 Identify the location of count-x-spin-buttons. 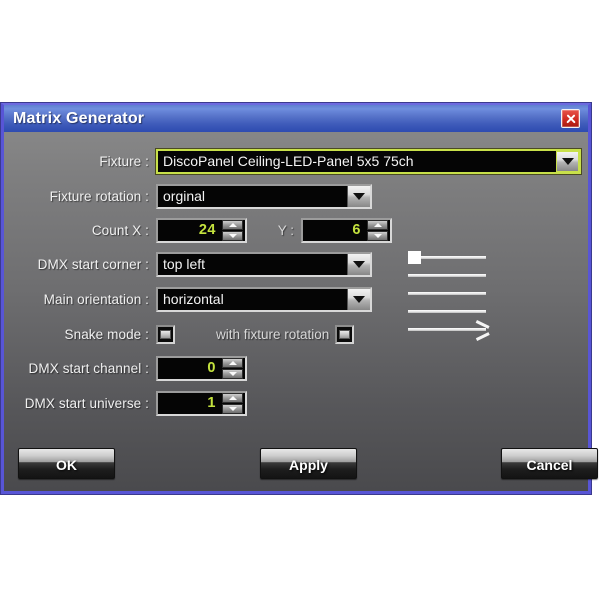
(232, 230).